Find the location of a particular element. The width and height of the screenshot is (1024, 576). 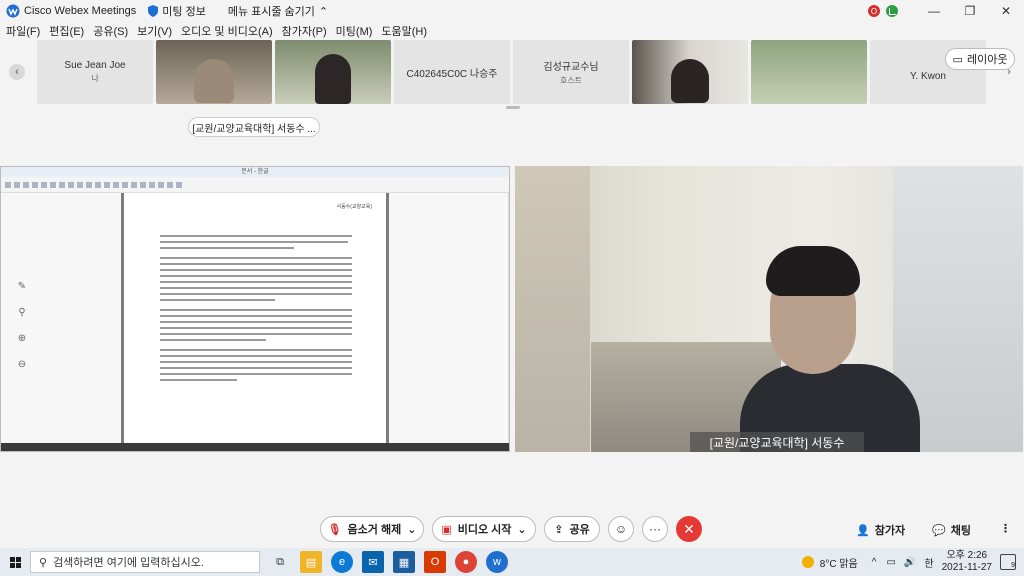

zoom-out-icon: ⊖ is located at coordinates (22, 364).